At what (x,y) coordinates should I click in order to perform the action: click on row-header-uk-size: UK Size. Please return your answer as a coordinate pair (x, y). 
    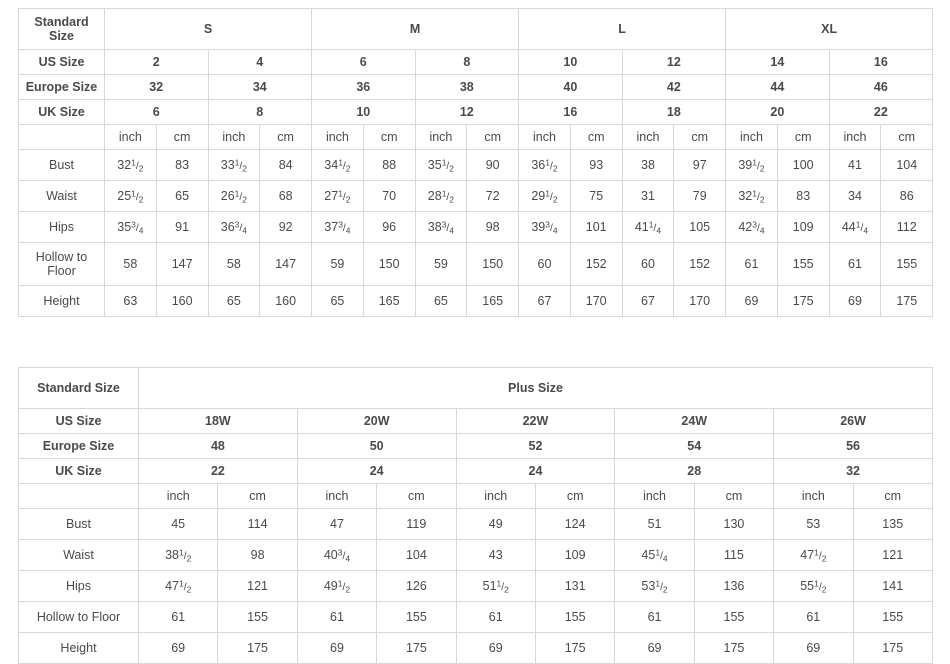
    Looking at the image, I should click on (78, 471).